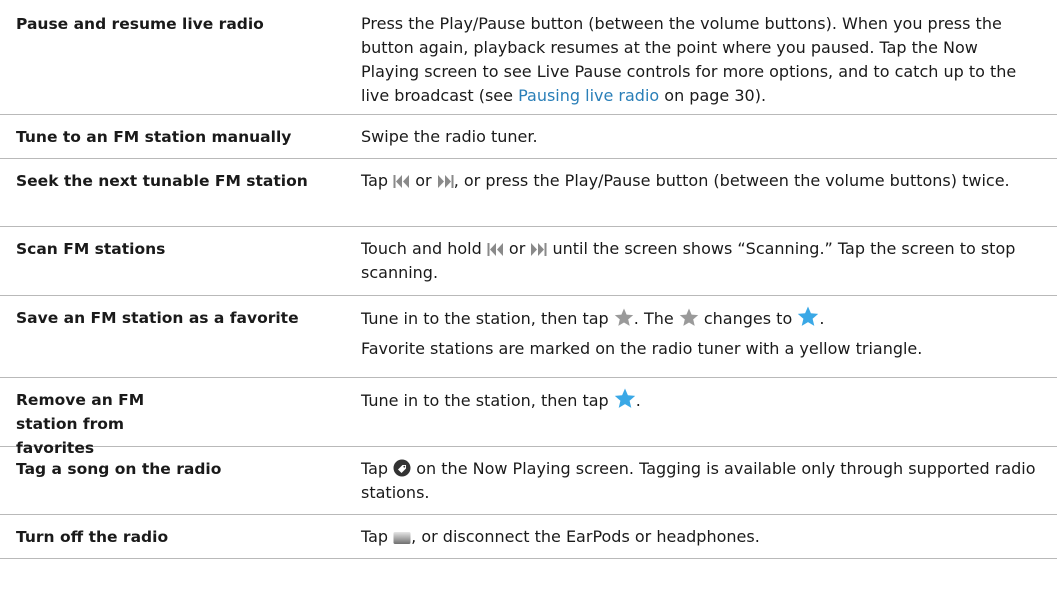  What do you see at coordinates (588, 95) in the screenshot?
I see `pausing-live-radio-link: Pausing live radio` at bounding box center [588, 95].